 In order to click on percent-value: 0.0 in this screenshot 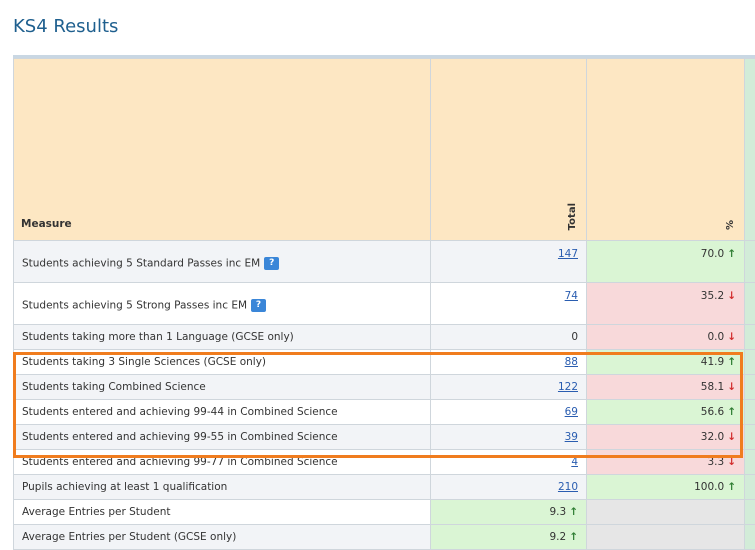, I will do `click(715, 337)`.